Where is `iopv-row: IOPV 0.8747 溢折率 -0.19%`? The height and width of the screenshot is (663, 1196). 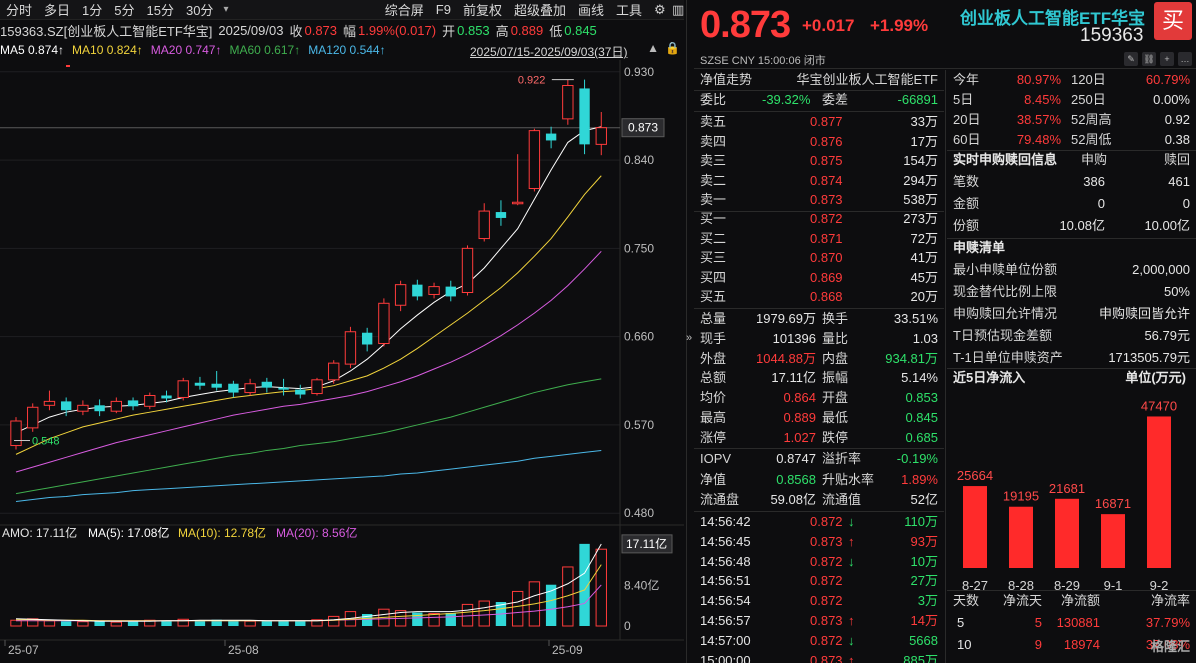
iopv-row: IOPV 0.8747 溢折率 -0.19% is located at coordinates (819, 459).